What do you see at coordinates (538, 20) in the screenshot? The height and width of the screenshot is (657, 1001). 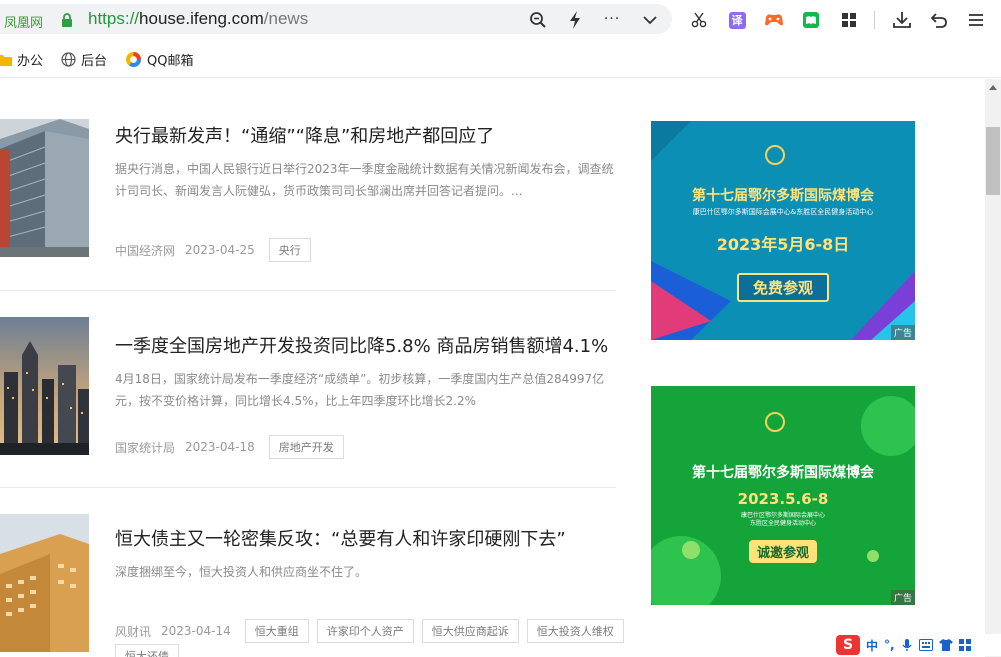 I see `zoom-icon` at bounding box center [538, 20].